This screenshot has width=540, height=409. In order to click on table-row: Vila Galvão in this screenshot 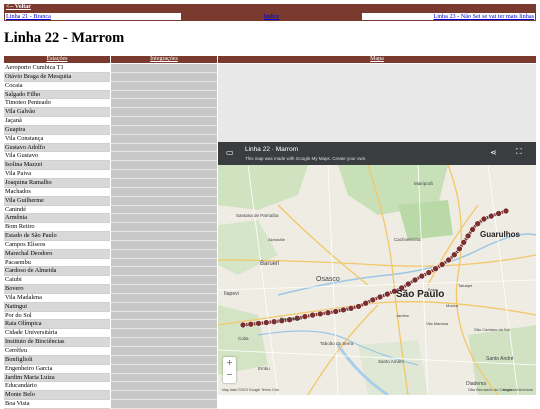, I will do `click(110, 113)`.